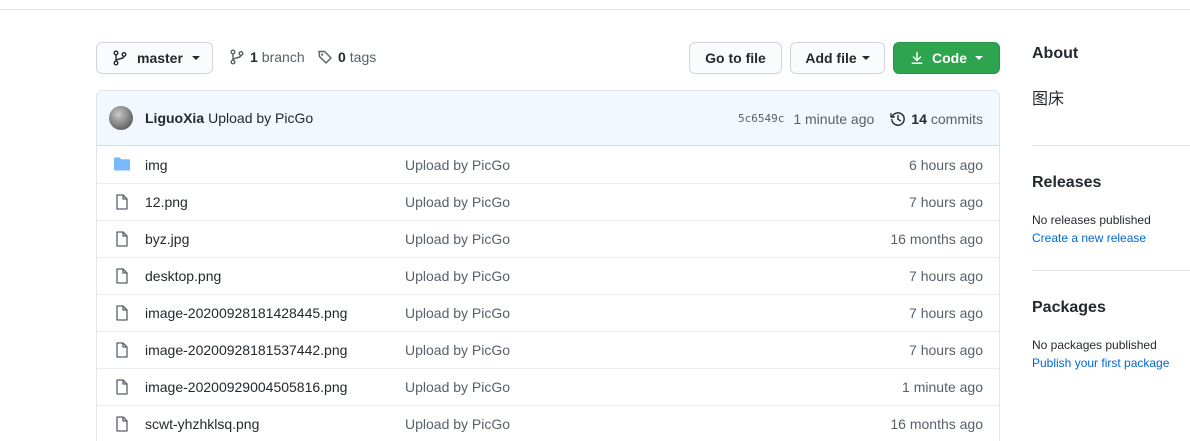 The height and width of the screenshot is (441, 1190). I want to click on file-name: img, so click(156, 165).